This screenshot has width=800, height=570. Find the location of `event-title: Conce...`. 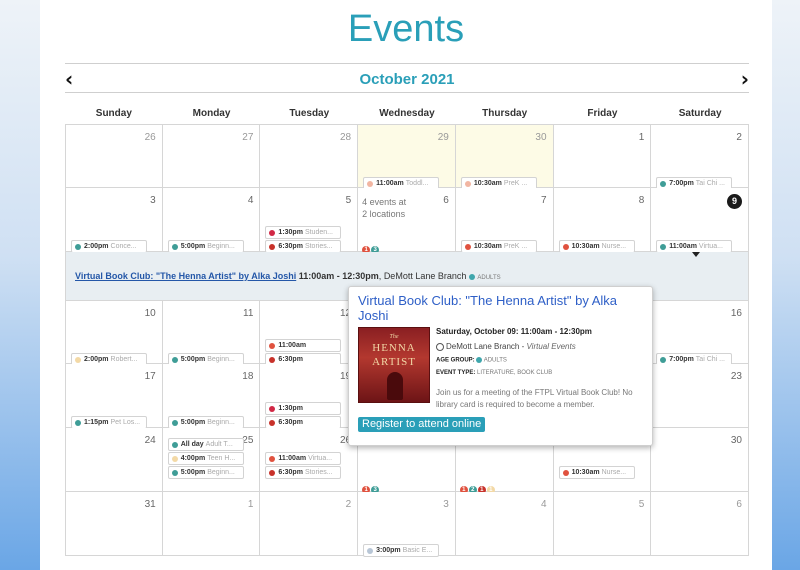

event-title: Conce... is located at coordinates (123, 246).